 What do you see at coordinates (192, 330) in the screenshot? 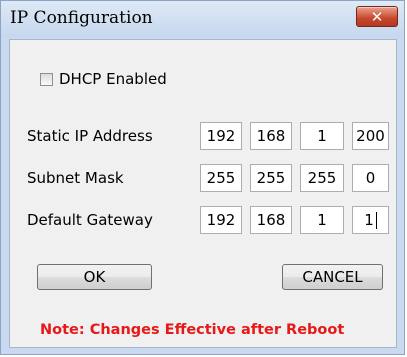
I see `reboot-note: Note: Changes Effective after Reboot` at bounding box center [192, 330].